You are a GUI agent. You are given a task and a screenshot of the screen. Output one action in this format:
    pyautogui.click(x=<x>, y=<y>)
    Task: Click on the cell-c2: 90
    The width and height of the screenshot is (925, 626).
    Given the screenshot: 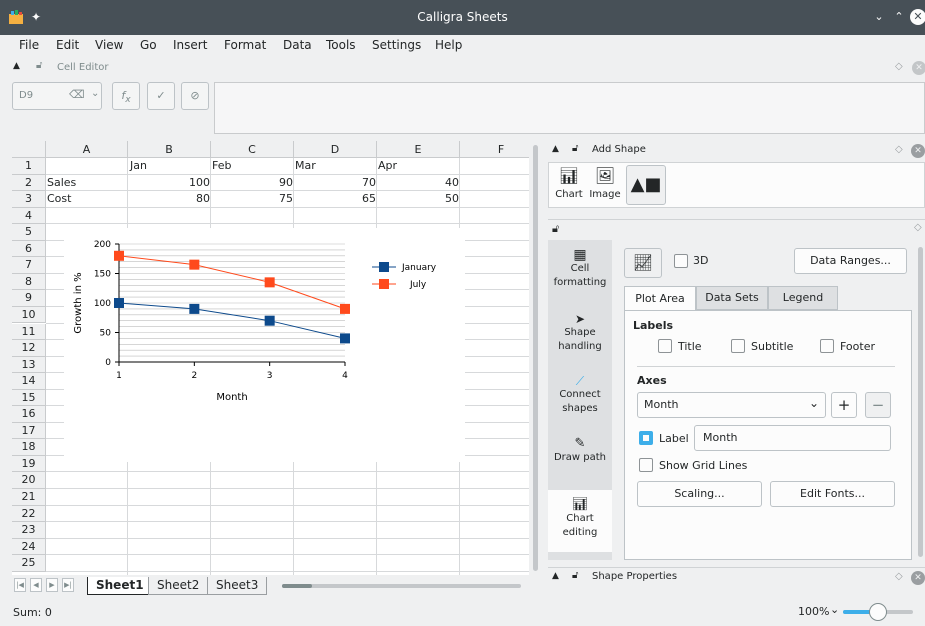 What is the action you would take?
    pyautogui.click(x=252, y=183)
    